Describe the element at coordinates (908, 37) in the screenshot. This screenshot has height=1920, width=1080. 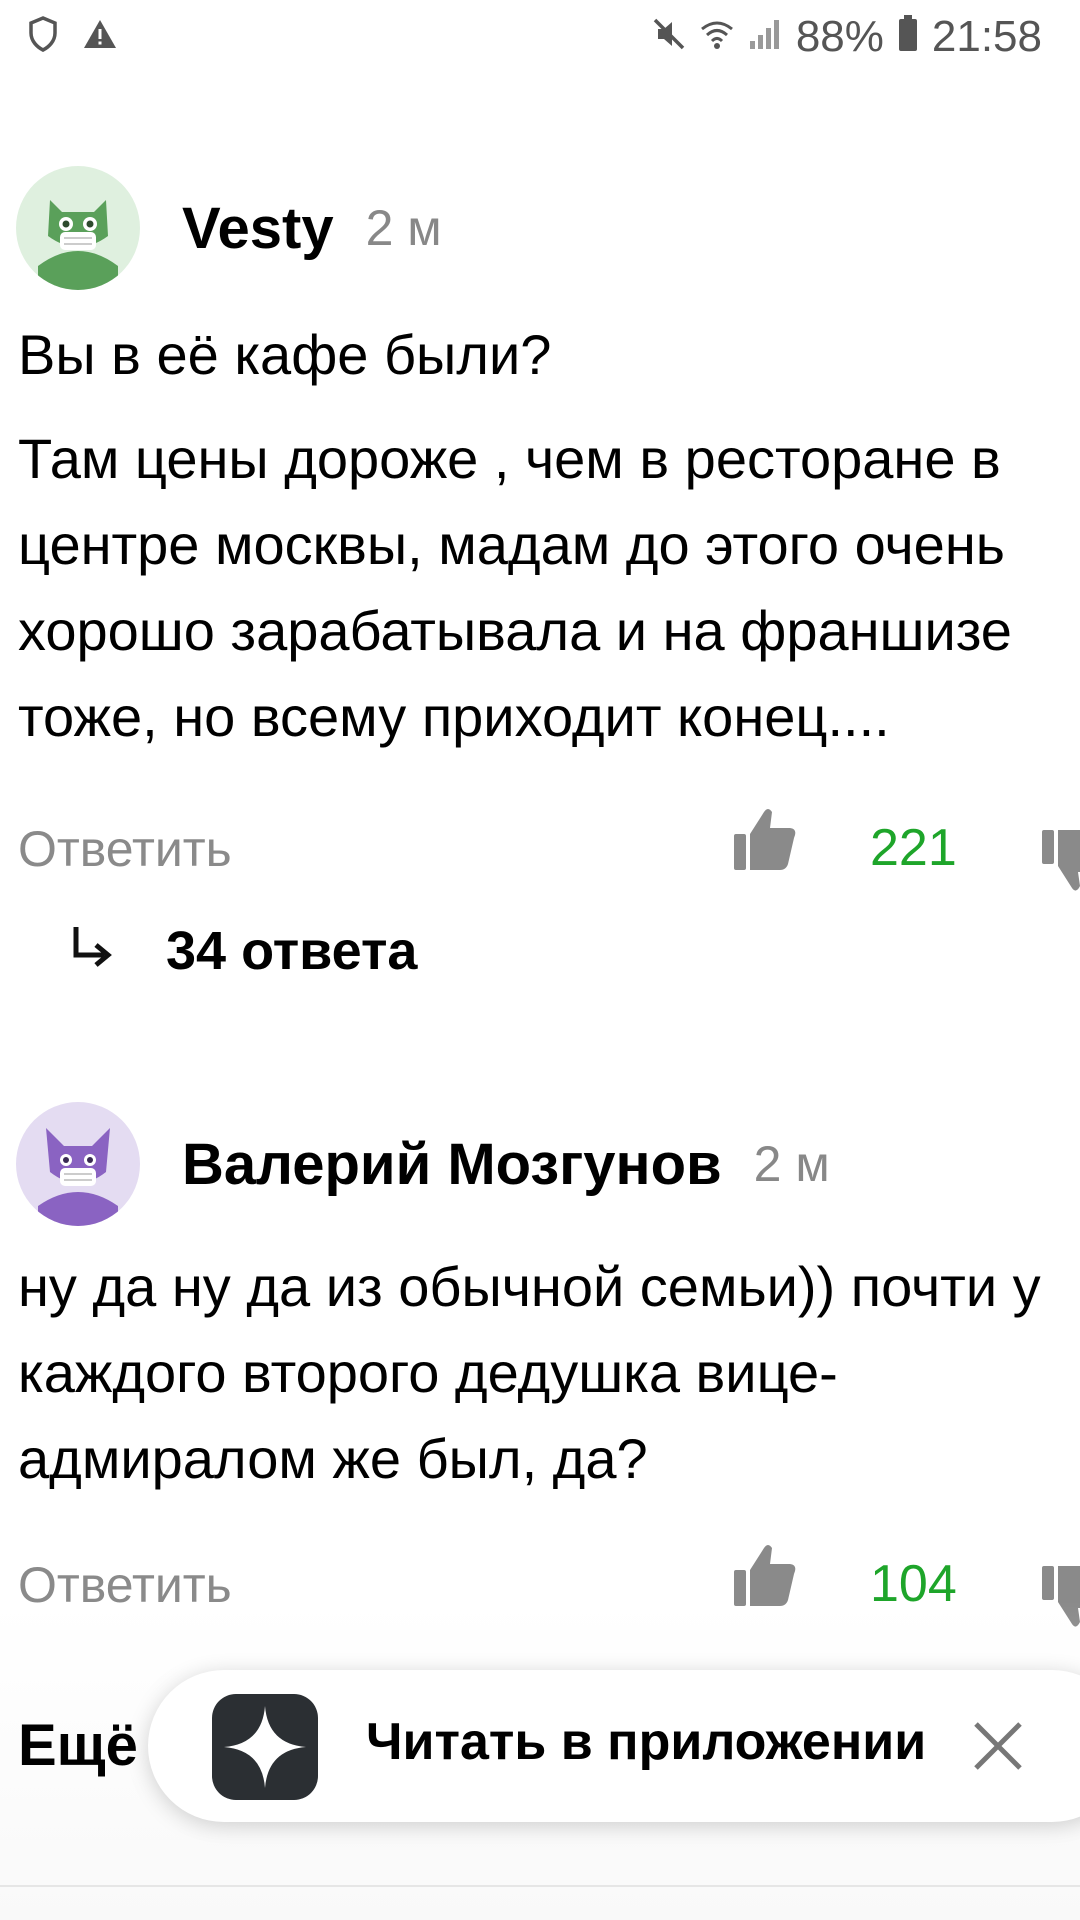
I see `battery-icon` at that location.